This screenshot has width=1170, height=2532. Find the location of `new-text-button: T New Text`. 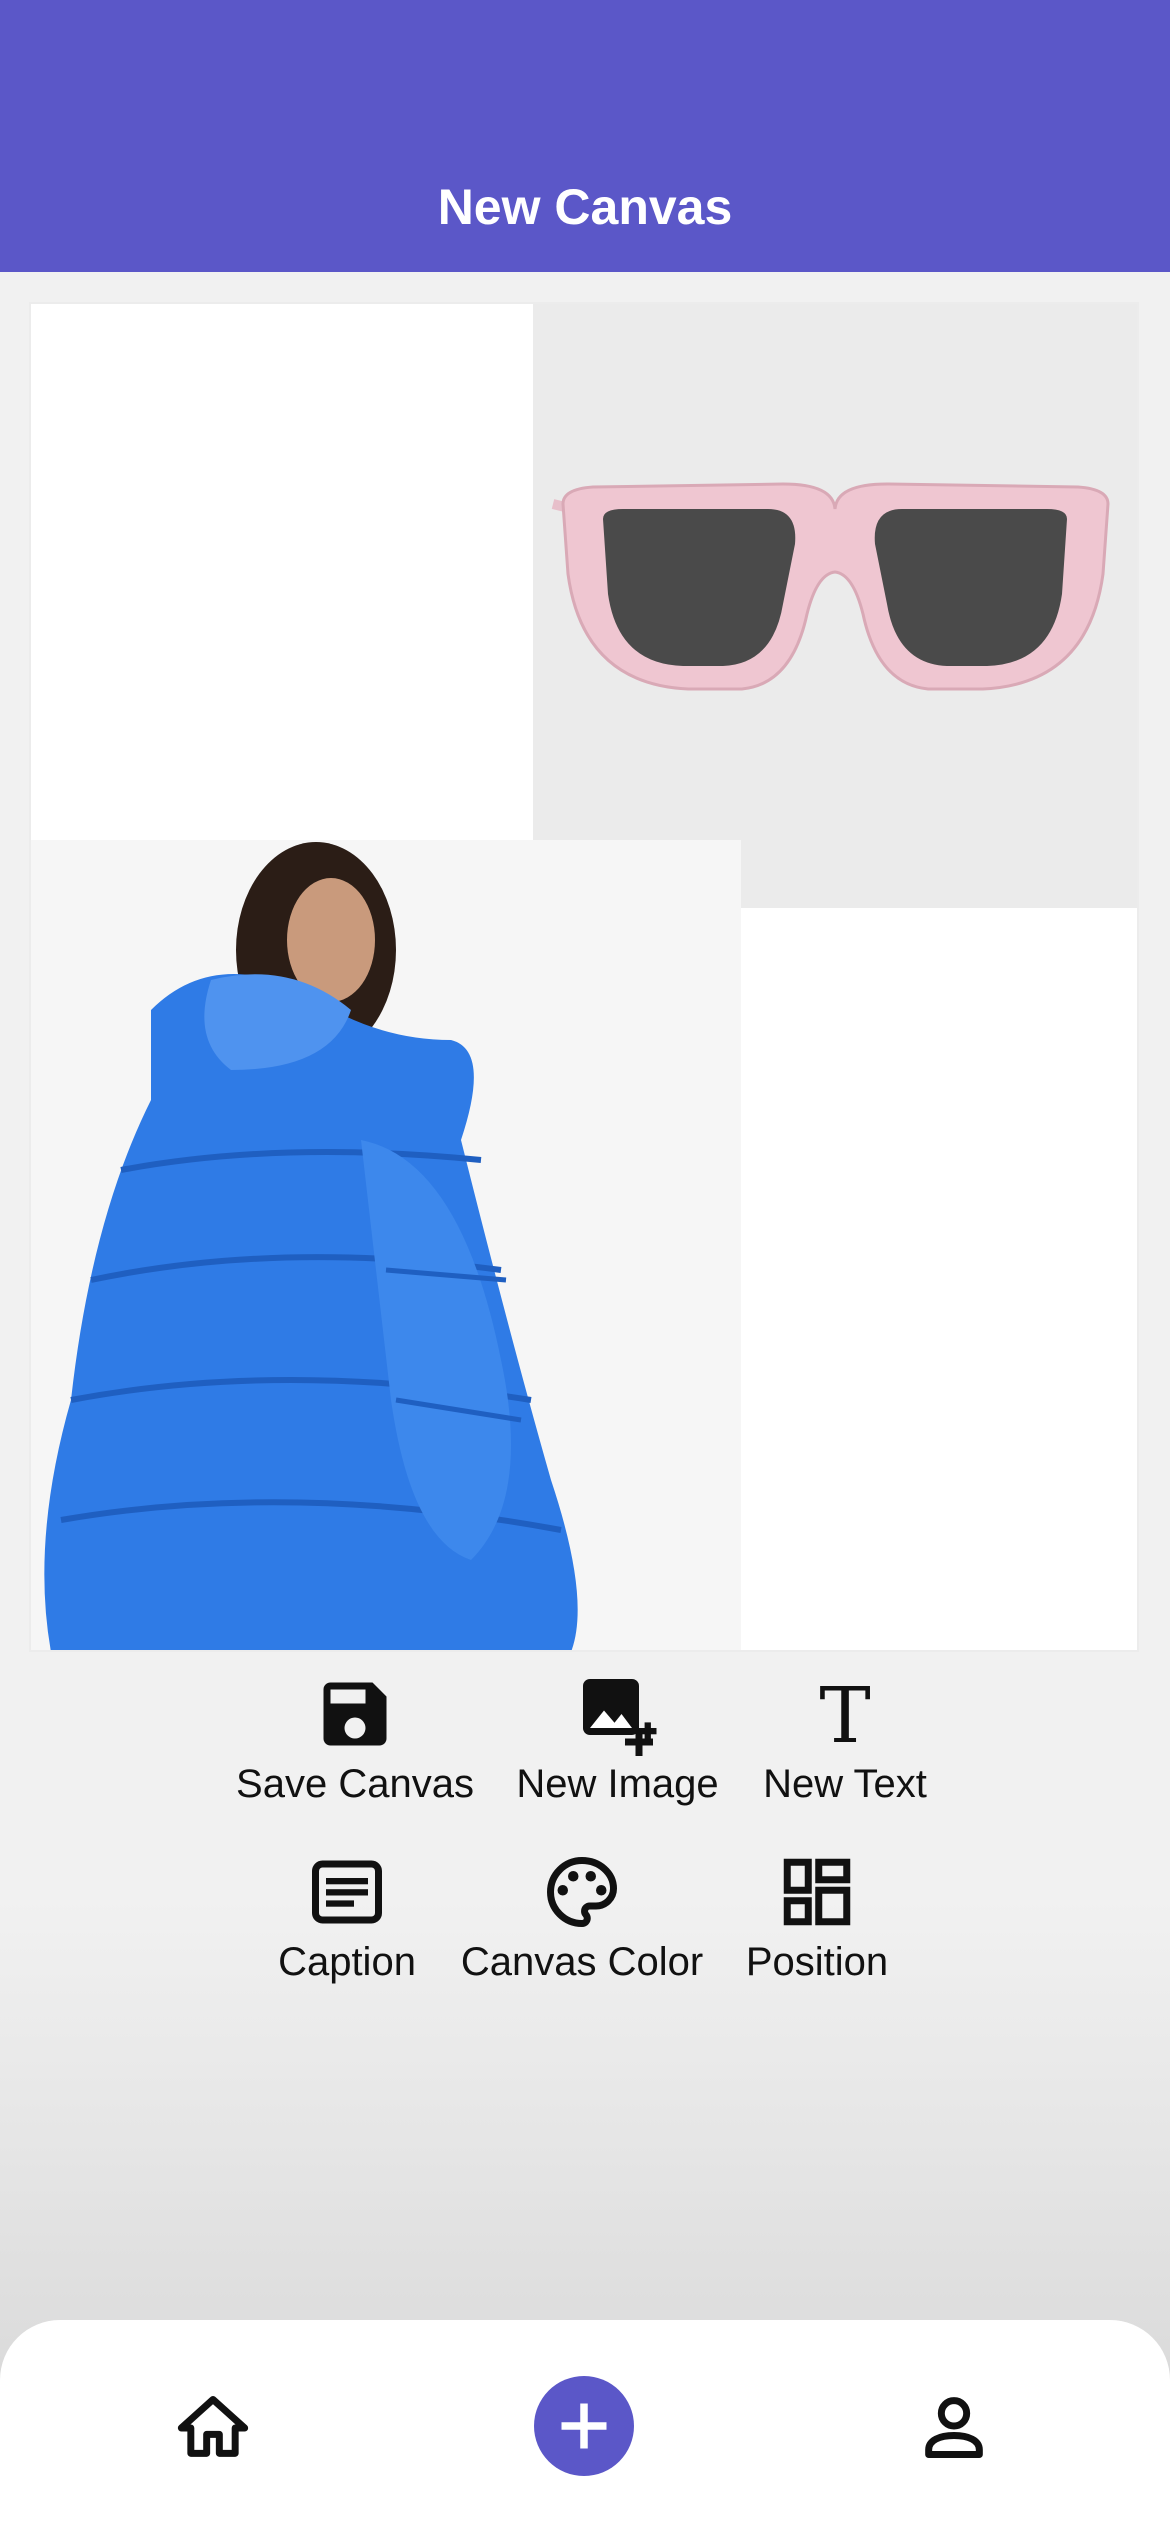

new-text-button: T New Text is located at coordinates (845, 1739).